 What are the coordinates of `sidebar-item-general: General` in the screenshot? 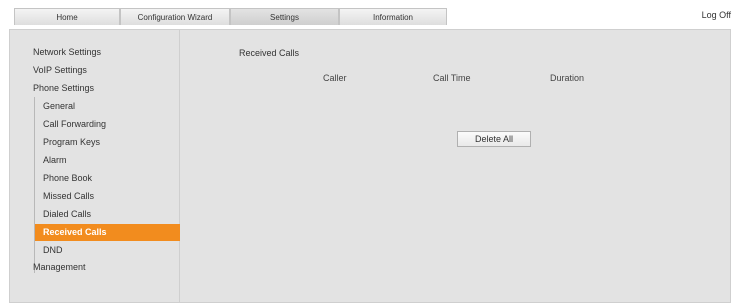 It's located at (107, 106).